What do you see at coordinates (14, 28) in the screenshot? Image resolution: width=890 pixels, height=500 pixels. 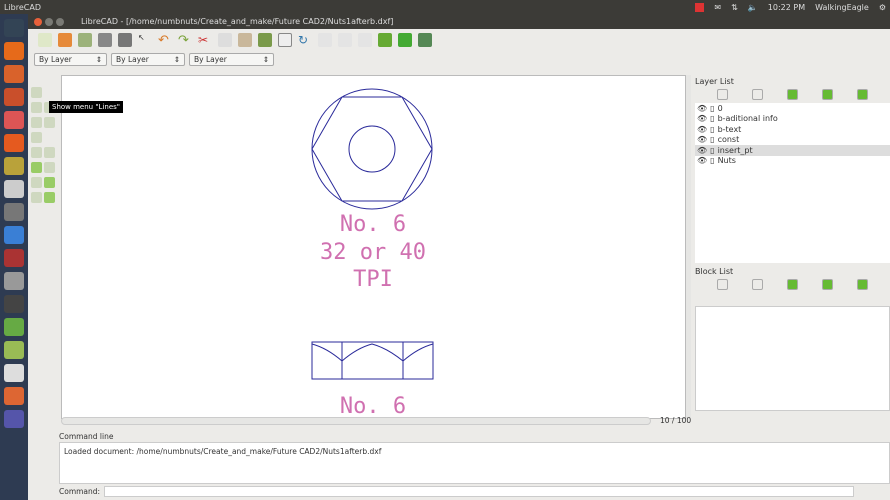 I see `ubuntu-icon` at bounding box center [14, 28].